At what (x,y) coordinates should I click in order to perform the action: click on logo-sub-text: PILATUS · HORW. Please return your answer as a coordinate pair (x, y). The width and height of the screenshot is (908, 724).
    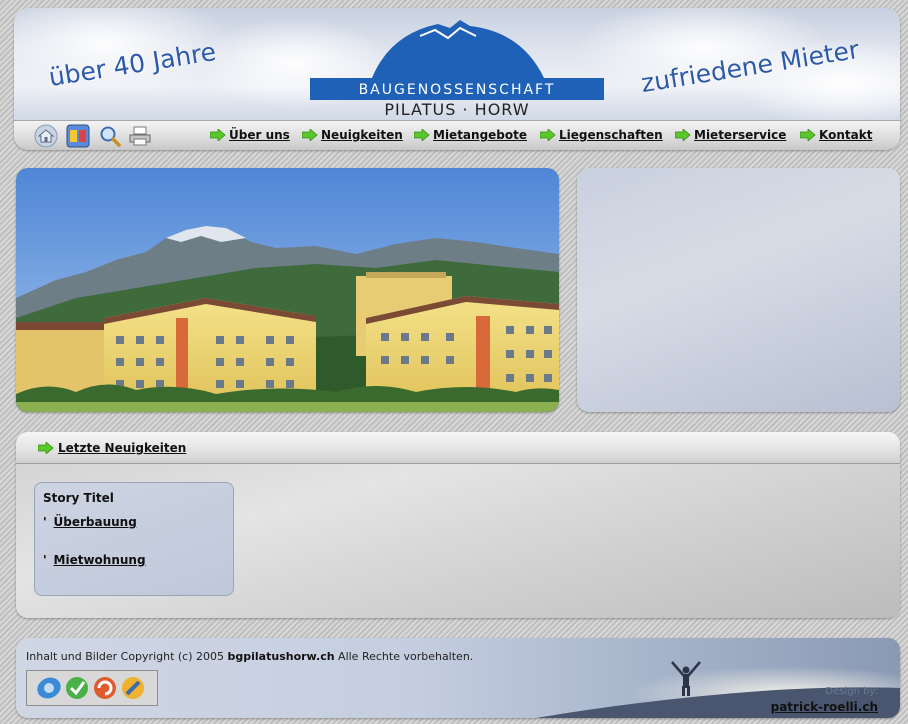
    Looking at the image, I should click on (457, 109).